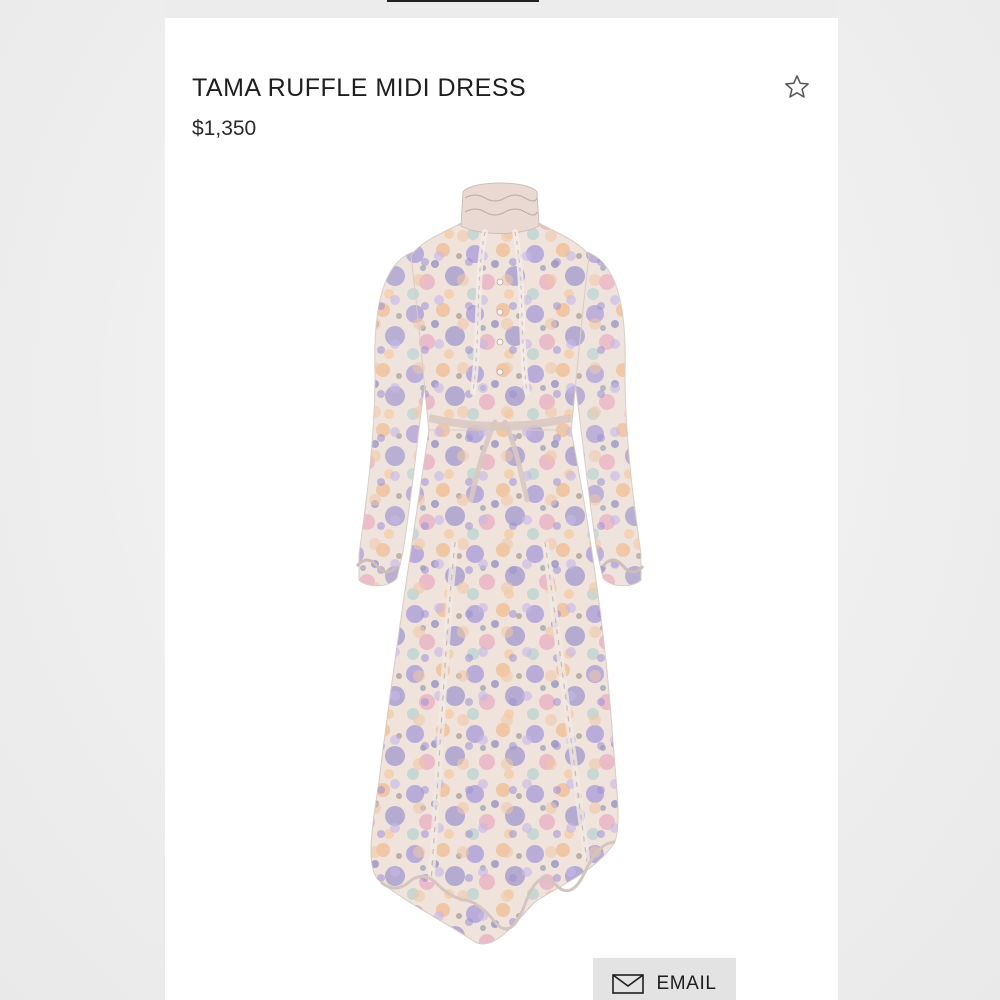 Image resolution: width=1000 pixels, height=1000 pixels. I want to click on star-outline-icon, so click(797, 87).